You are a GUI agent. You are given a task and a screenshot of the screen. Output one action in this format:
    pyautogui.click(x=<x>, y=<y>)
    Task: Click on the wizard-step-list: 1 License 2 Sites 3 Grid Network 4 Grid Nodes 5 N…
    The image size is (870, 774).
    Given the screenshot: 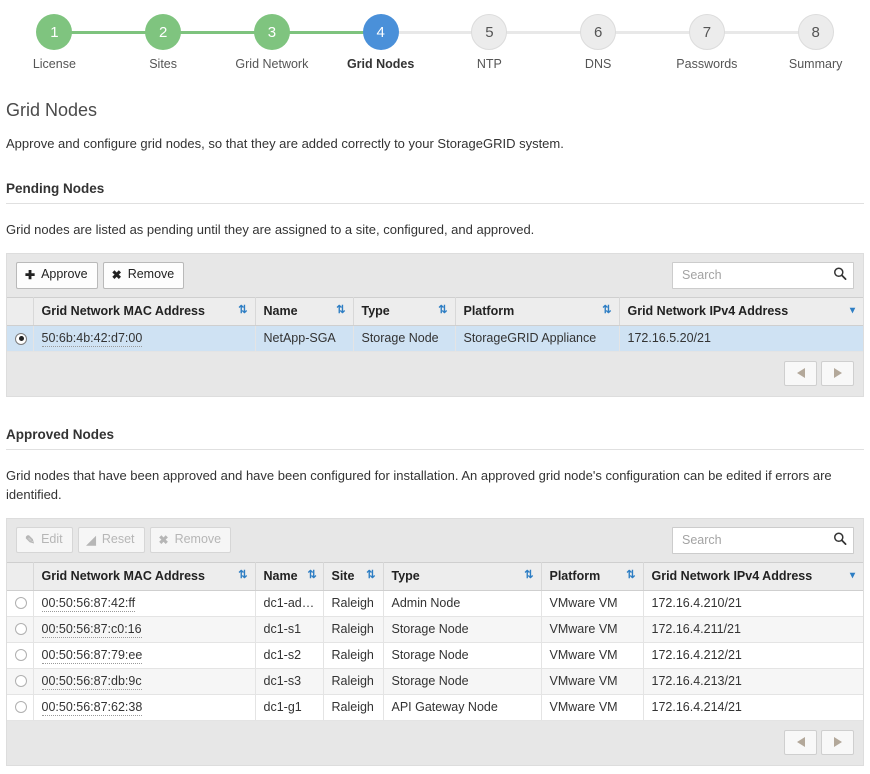 What is the action you would take?
    pyautogui.click(x=435, y=39)
    